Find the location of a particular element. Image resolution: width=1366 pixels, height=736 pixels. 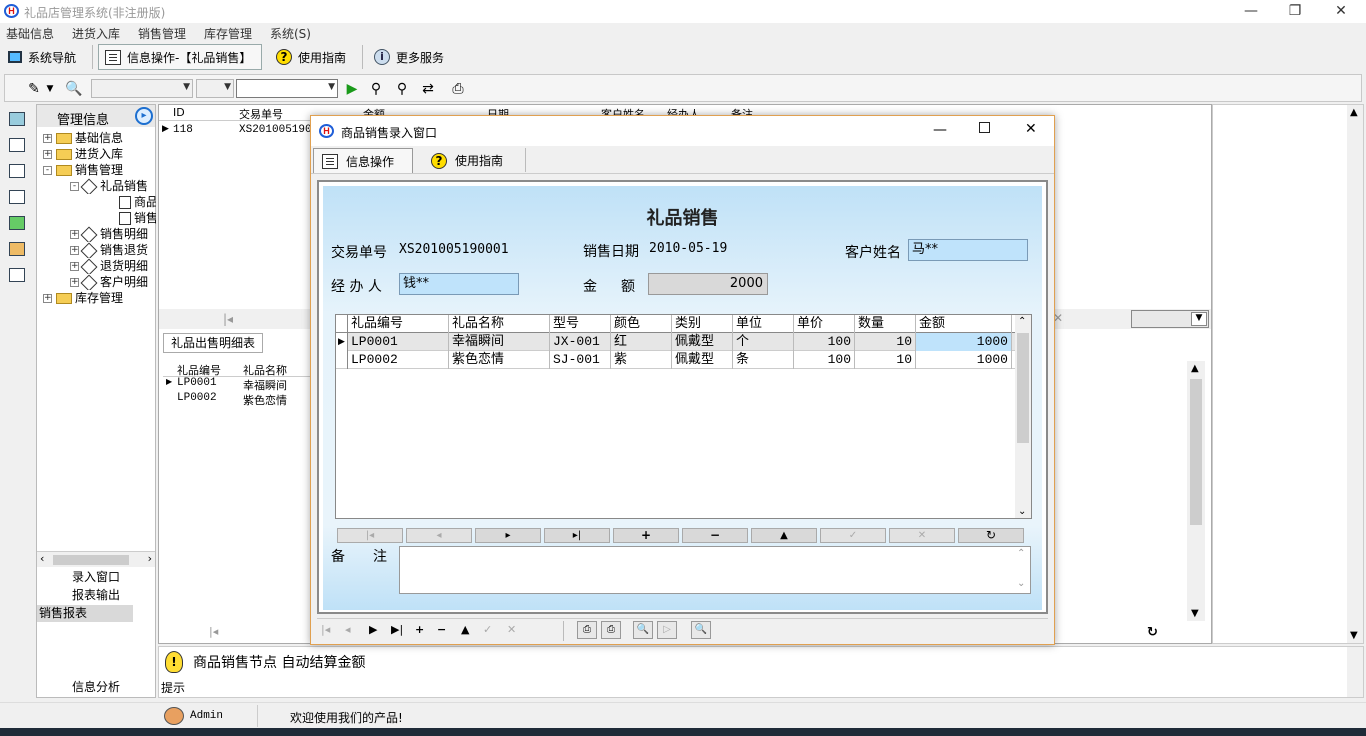

expand-circle-icon: ▸ is located at coordinates (144, 116).